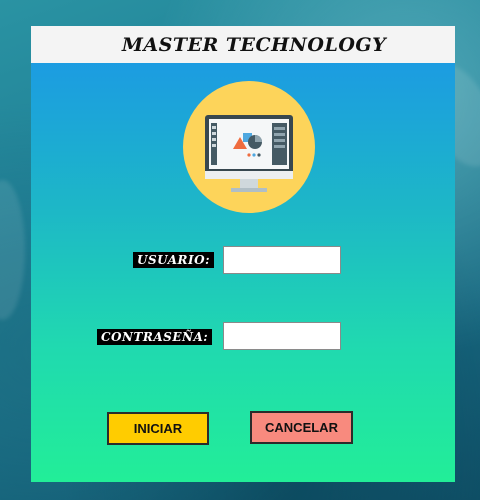 Image resolution: width=480 pixels, height=500 pixels. Describe the element at coordinates (282, 260) in the screenshot. I see `username-input` at that location.